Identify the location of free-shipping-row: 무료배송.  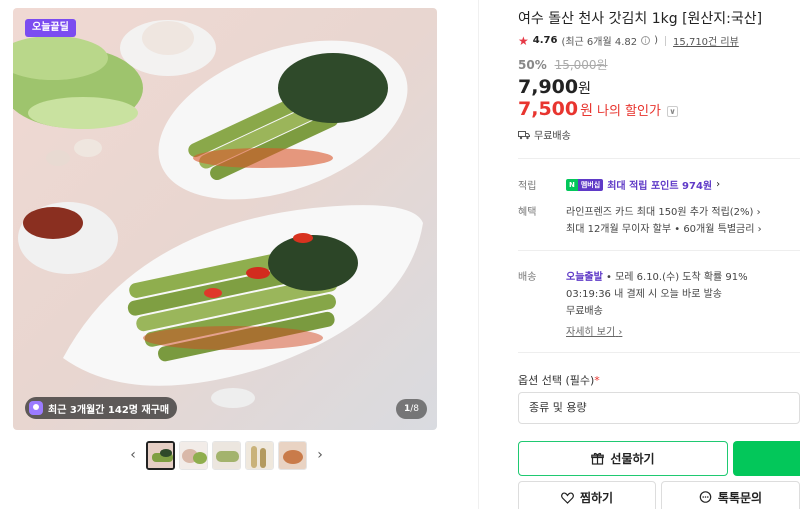
(544, 134).